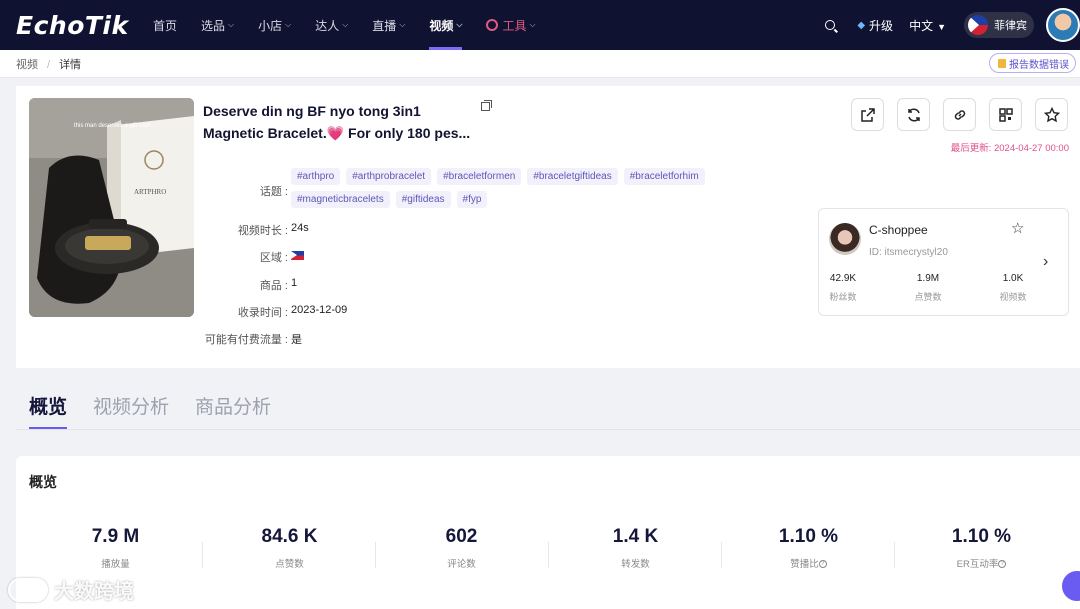 The image size is (1080, 609). I want to click on open-link-button, so click(867, 114).